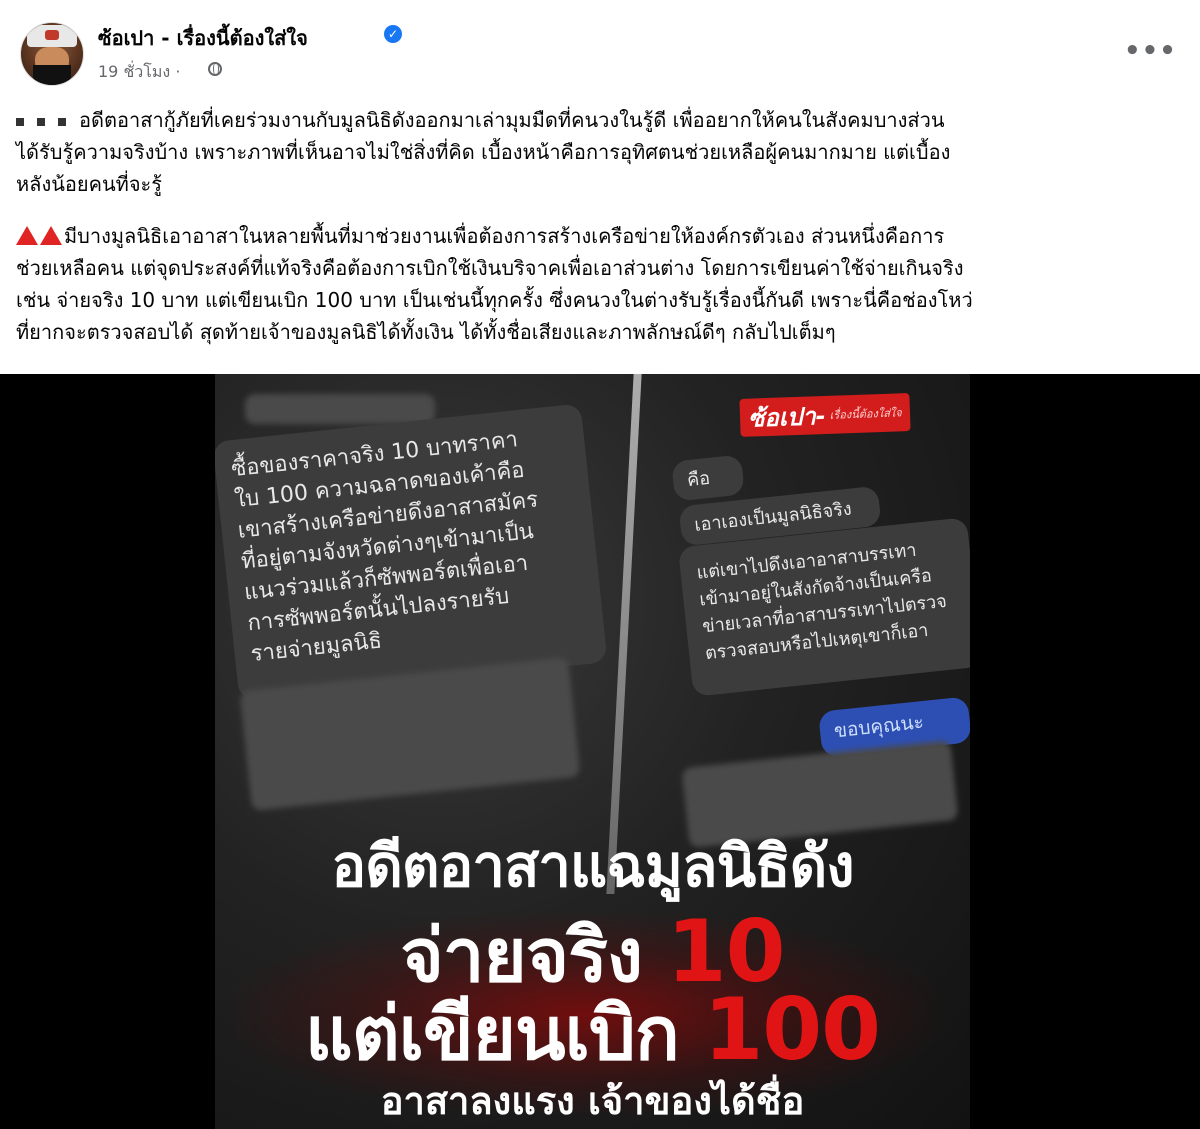 Image resolution: width=1200 pixels, height=1129 pixels. Describe the element at coordinates (624, 634) in the screenshot. I see `torn-divider` at that location.